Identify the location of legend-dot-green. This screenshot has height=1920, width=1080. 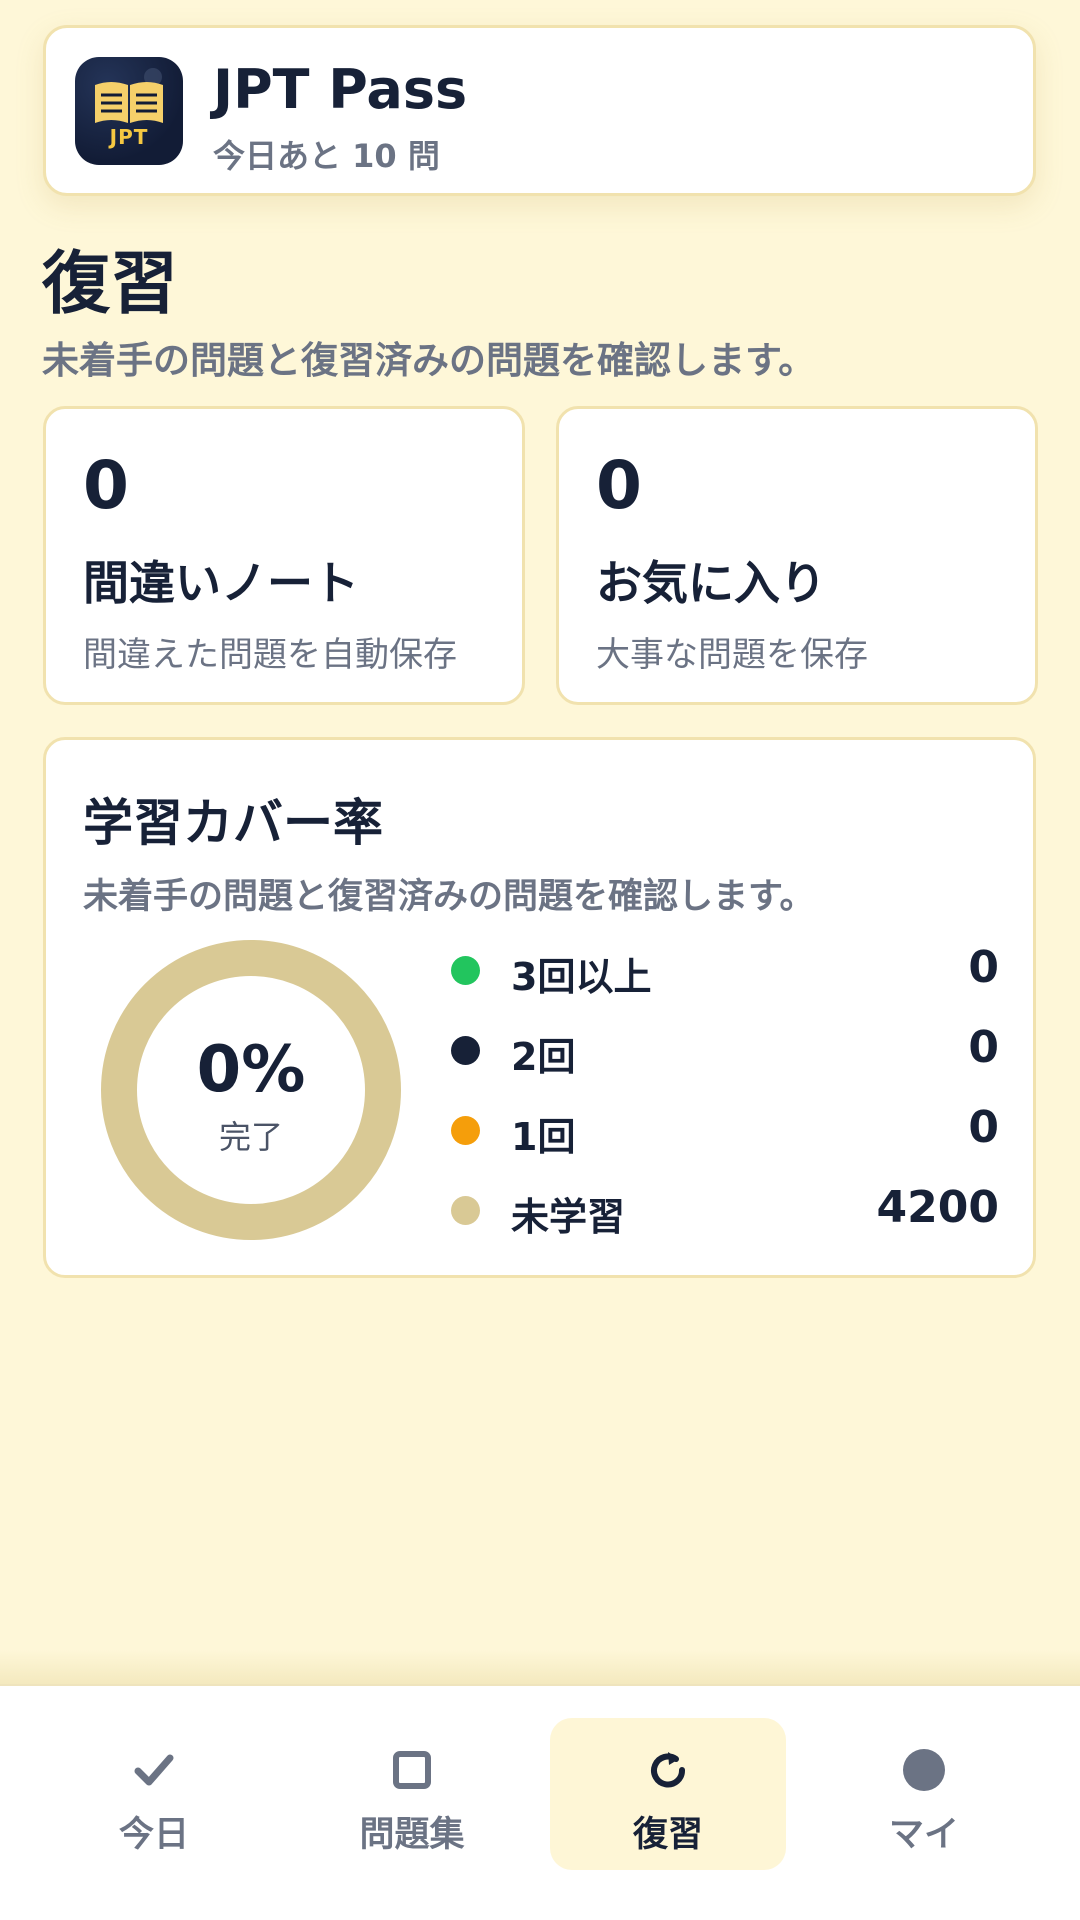
(465, 970).